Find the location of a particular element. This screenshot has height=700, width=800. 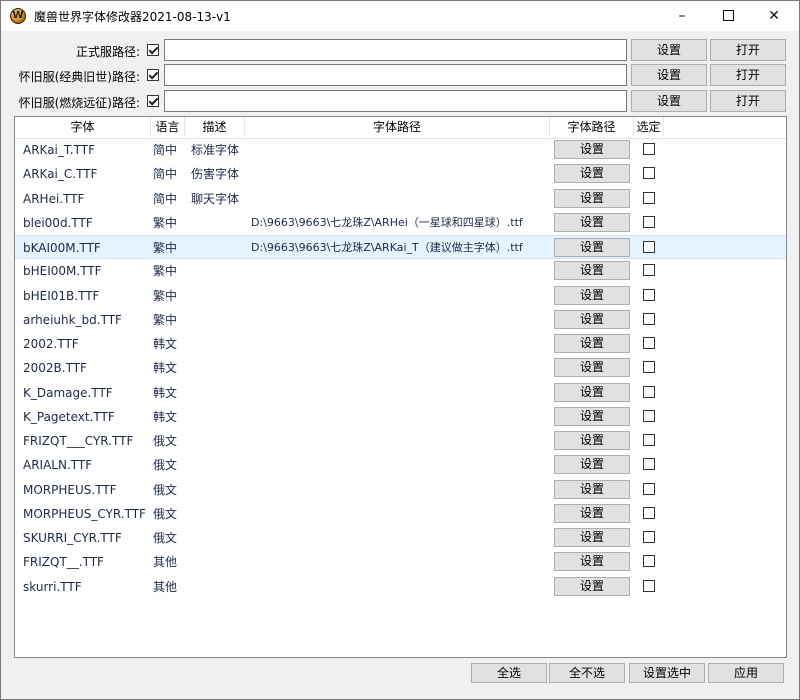

table-row: MORPHEUS.TTF 俄文 设置 is located at coordinates (400, 490).